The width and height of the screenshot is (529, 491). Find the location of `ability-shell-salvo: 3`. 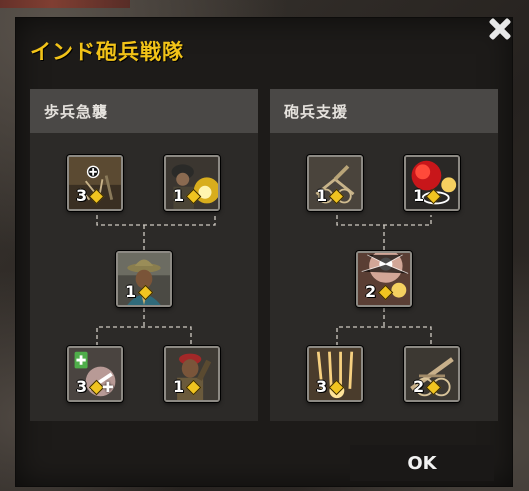

ability-shell-salvo: 3 is located at coordinates (335, 374).